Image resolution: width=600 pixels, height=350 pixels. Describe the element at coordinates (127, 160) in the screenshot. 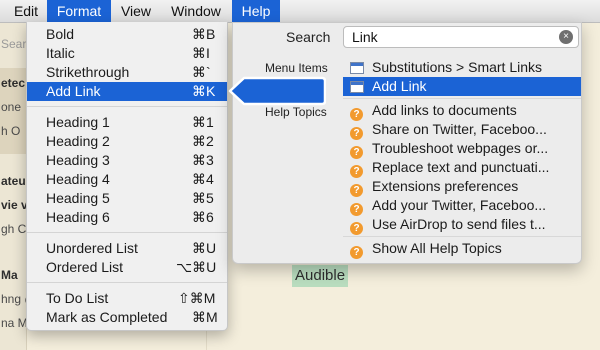

I see `menu-item-heading-3: Heading 3 ⌘3` at that location.